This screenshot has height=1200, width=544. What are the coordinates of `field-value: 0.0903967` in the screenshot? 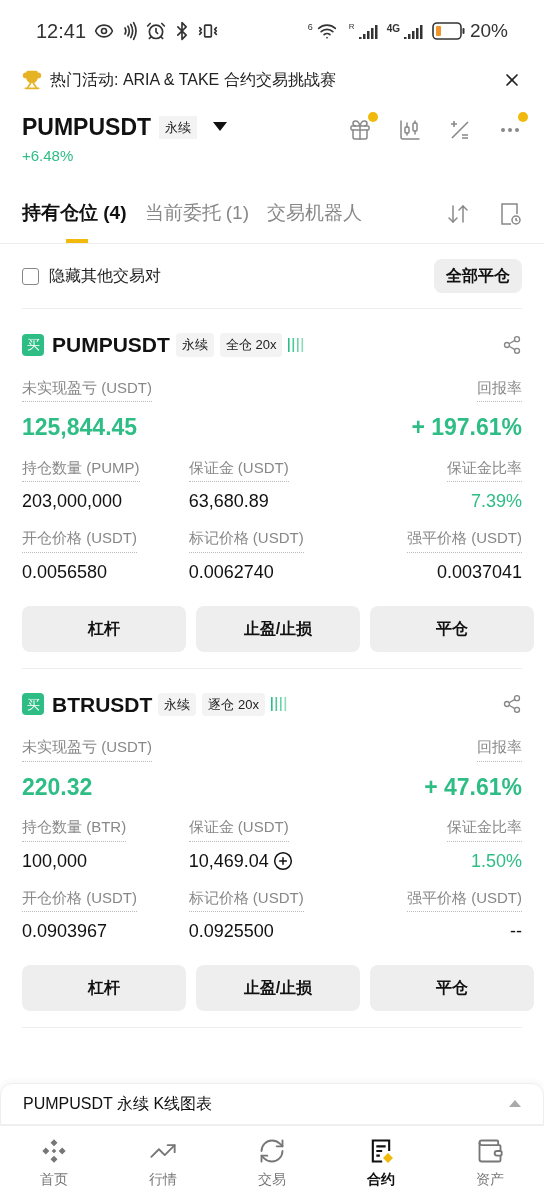 It's located at (65, 931).